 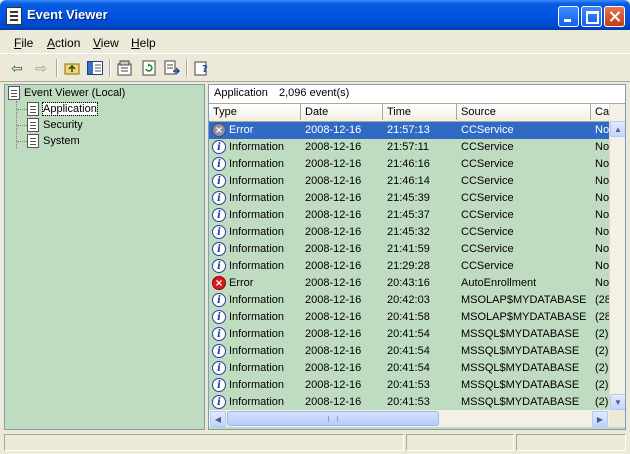 I want to click on menu-view: View, so click(x=106, y=43).